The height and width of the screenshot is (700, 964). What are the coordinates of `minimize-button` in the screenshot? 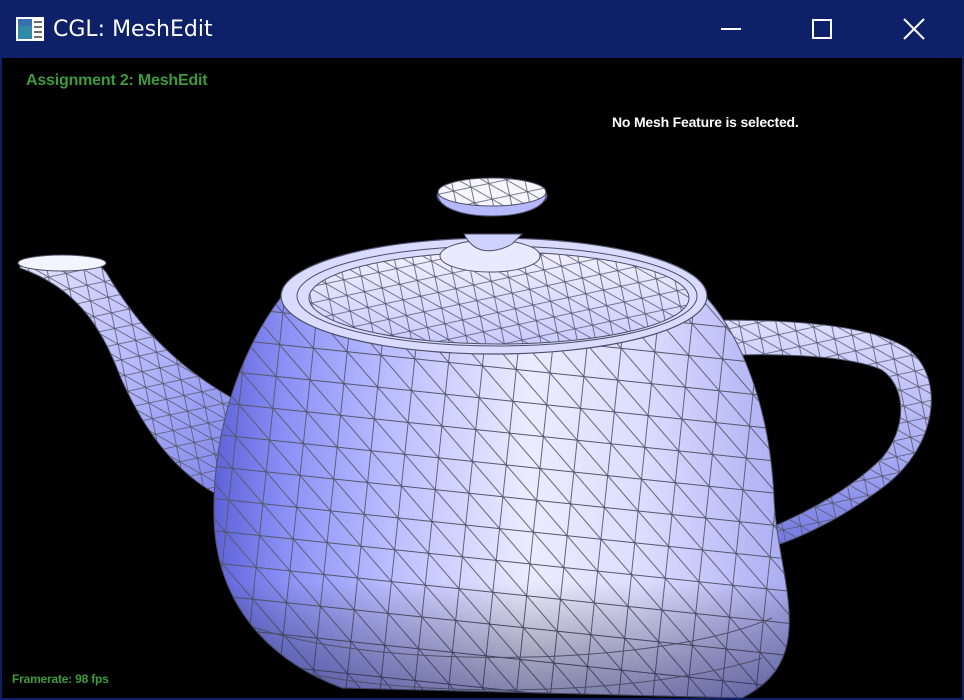 It's located at (731, 29).